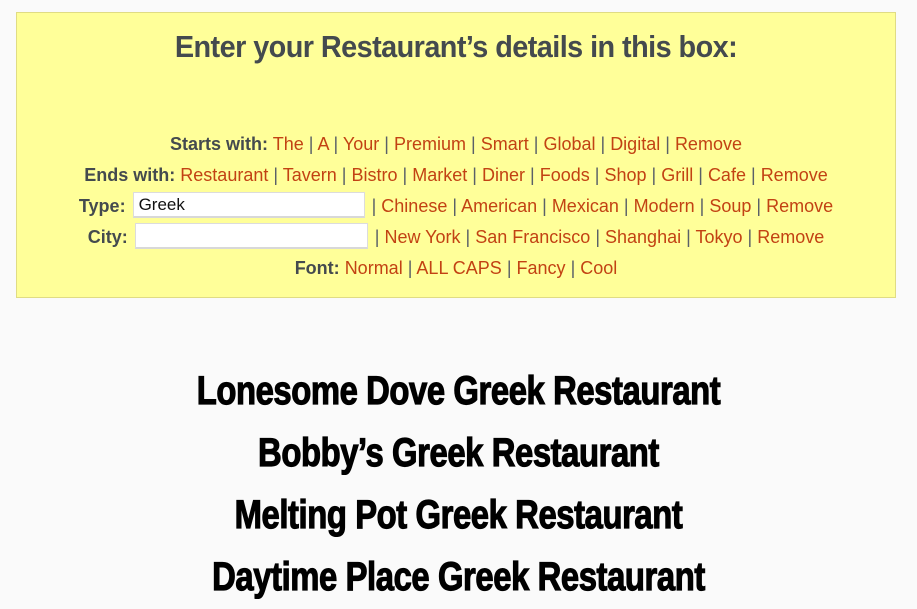  I want to click on font-option-fancy: Fancy, so click(541, 268).